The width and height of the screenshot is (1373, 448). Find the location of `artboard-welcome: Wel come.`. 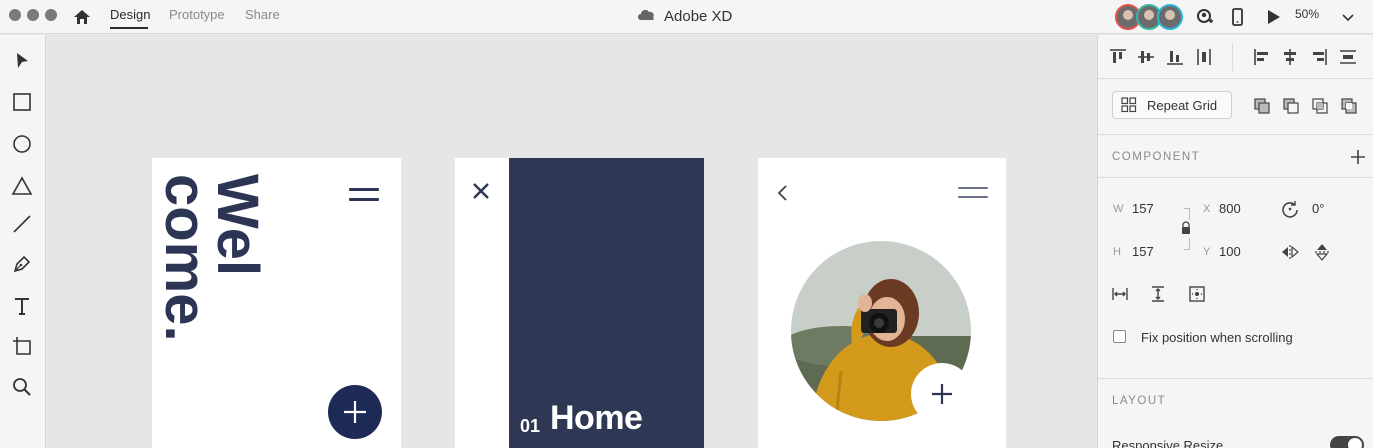

artboard-welcome: Wel come. is located at coordinates (276, 303).